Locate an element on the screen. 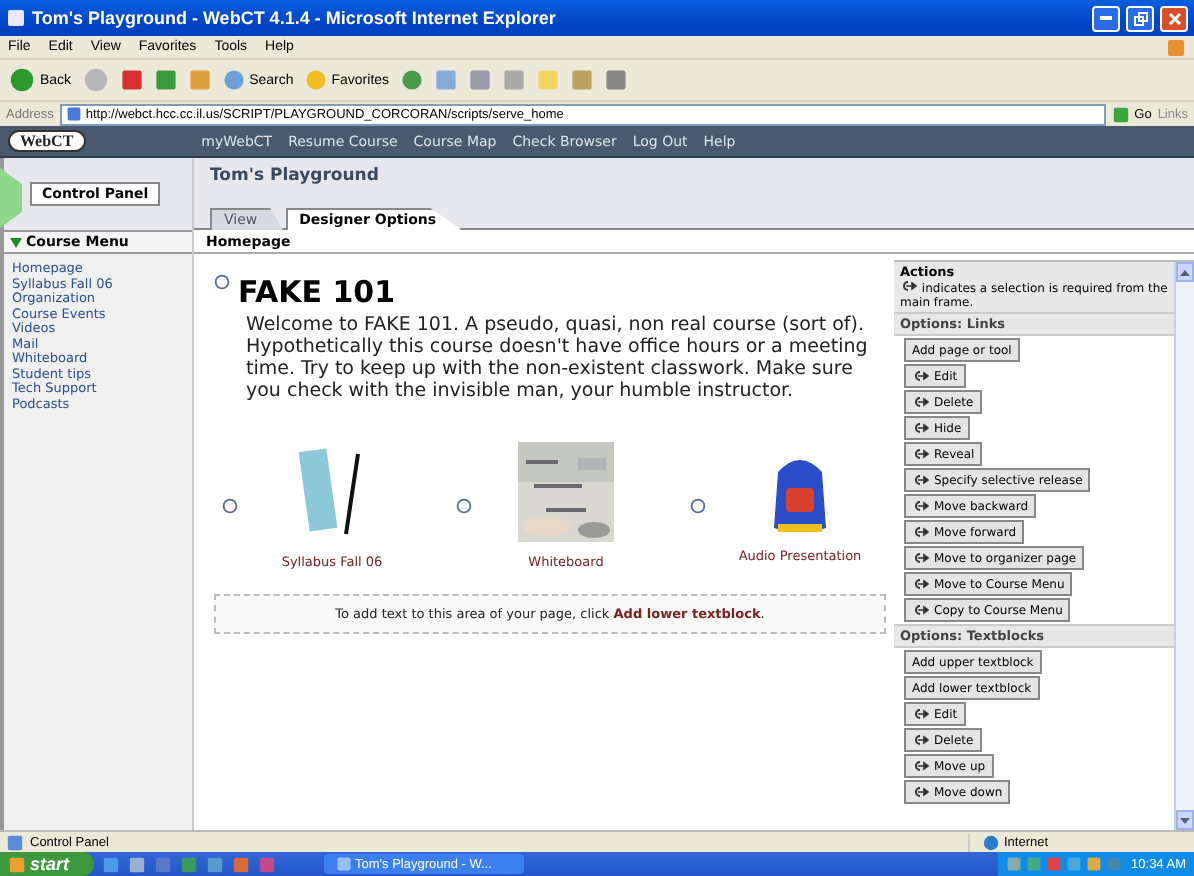  triangle-down-icon is located at coordinates (16, 242).